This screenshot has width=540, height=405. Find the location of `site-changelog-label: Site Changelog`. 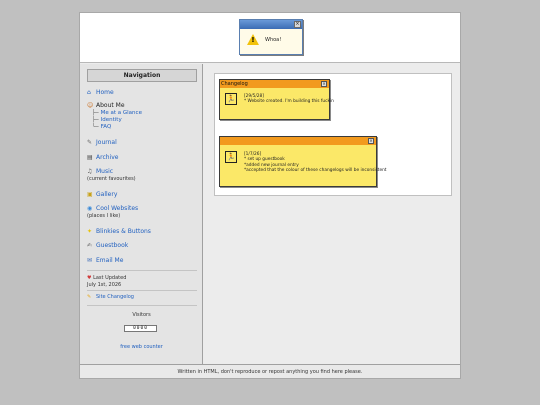

site-changelog-label: Site Changelog is located at coordinates (115, 297).